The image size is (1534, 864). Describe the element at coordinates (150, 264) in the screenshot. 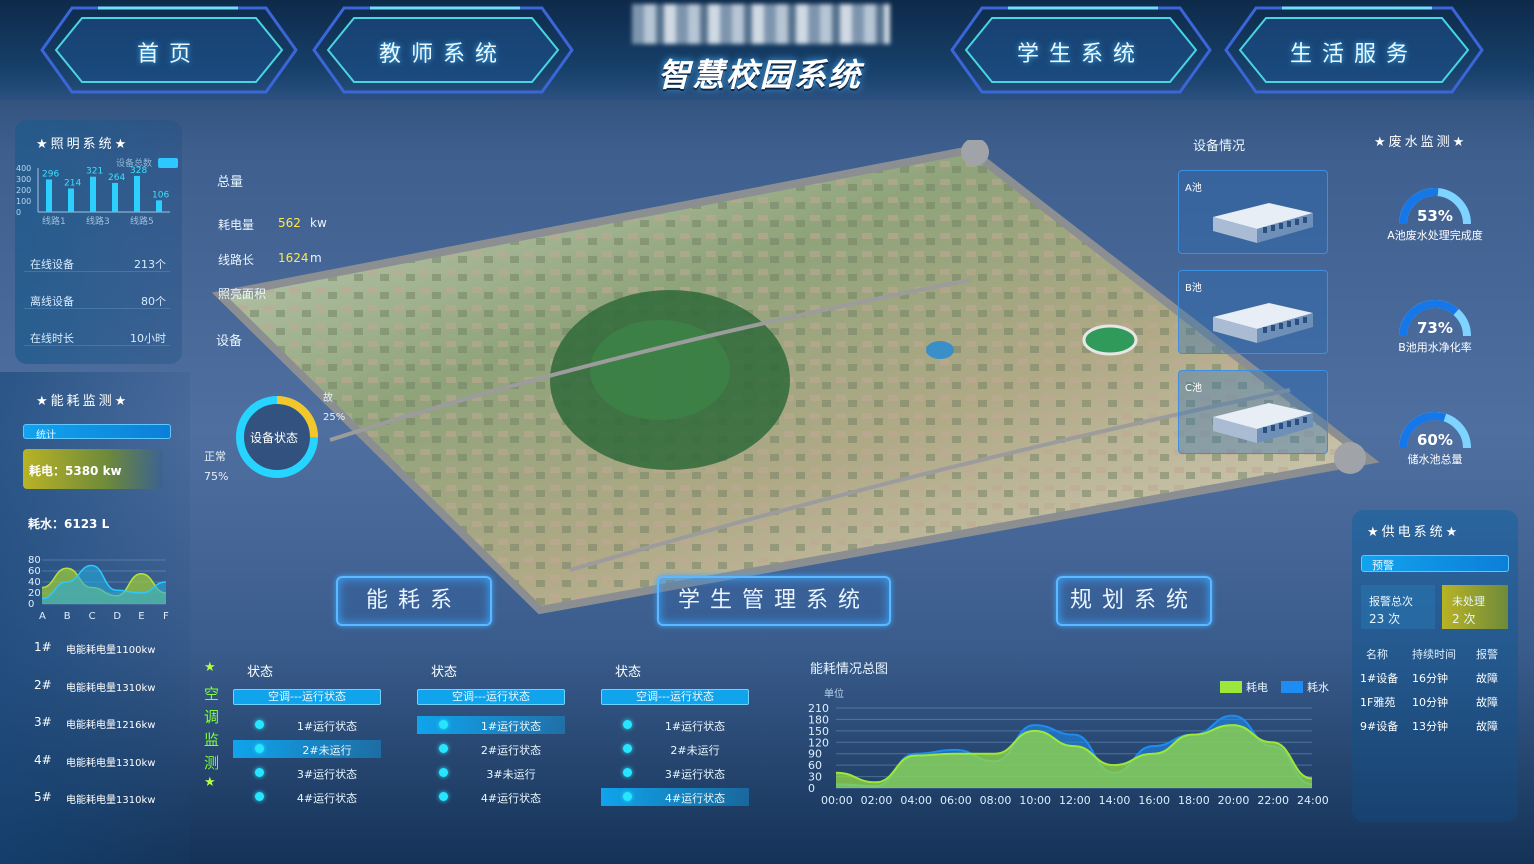

I see `stat-value: 213个` at that location.